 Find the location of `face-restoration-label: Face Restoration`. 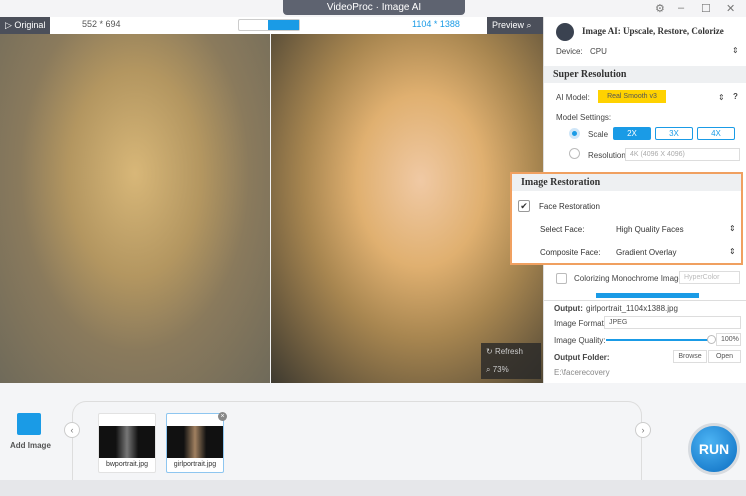

face-restoration-label: Face Restoration is located at coordinates (569, 206).